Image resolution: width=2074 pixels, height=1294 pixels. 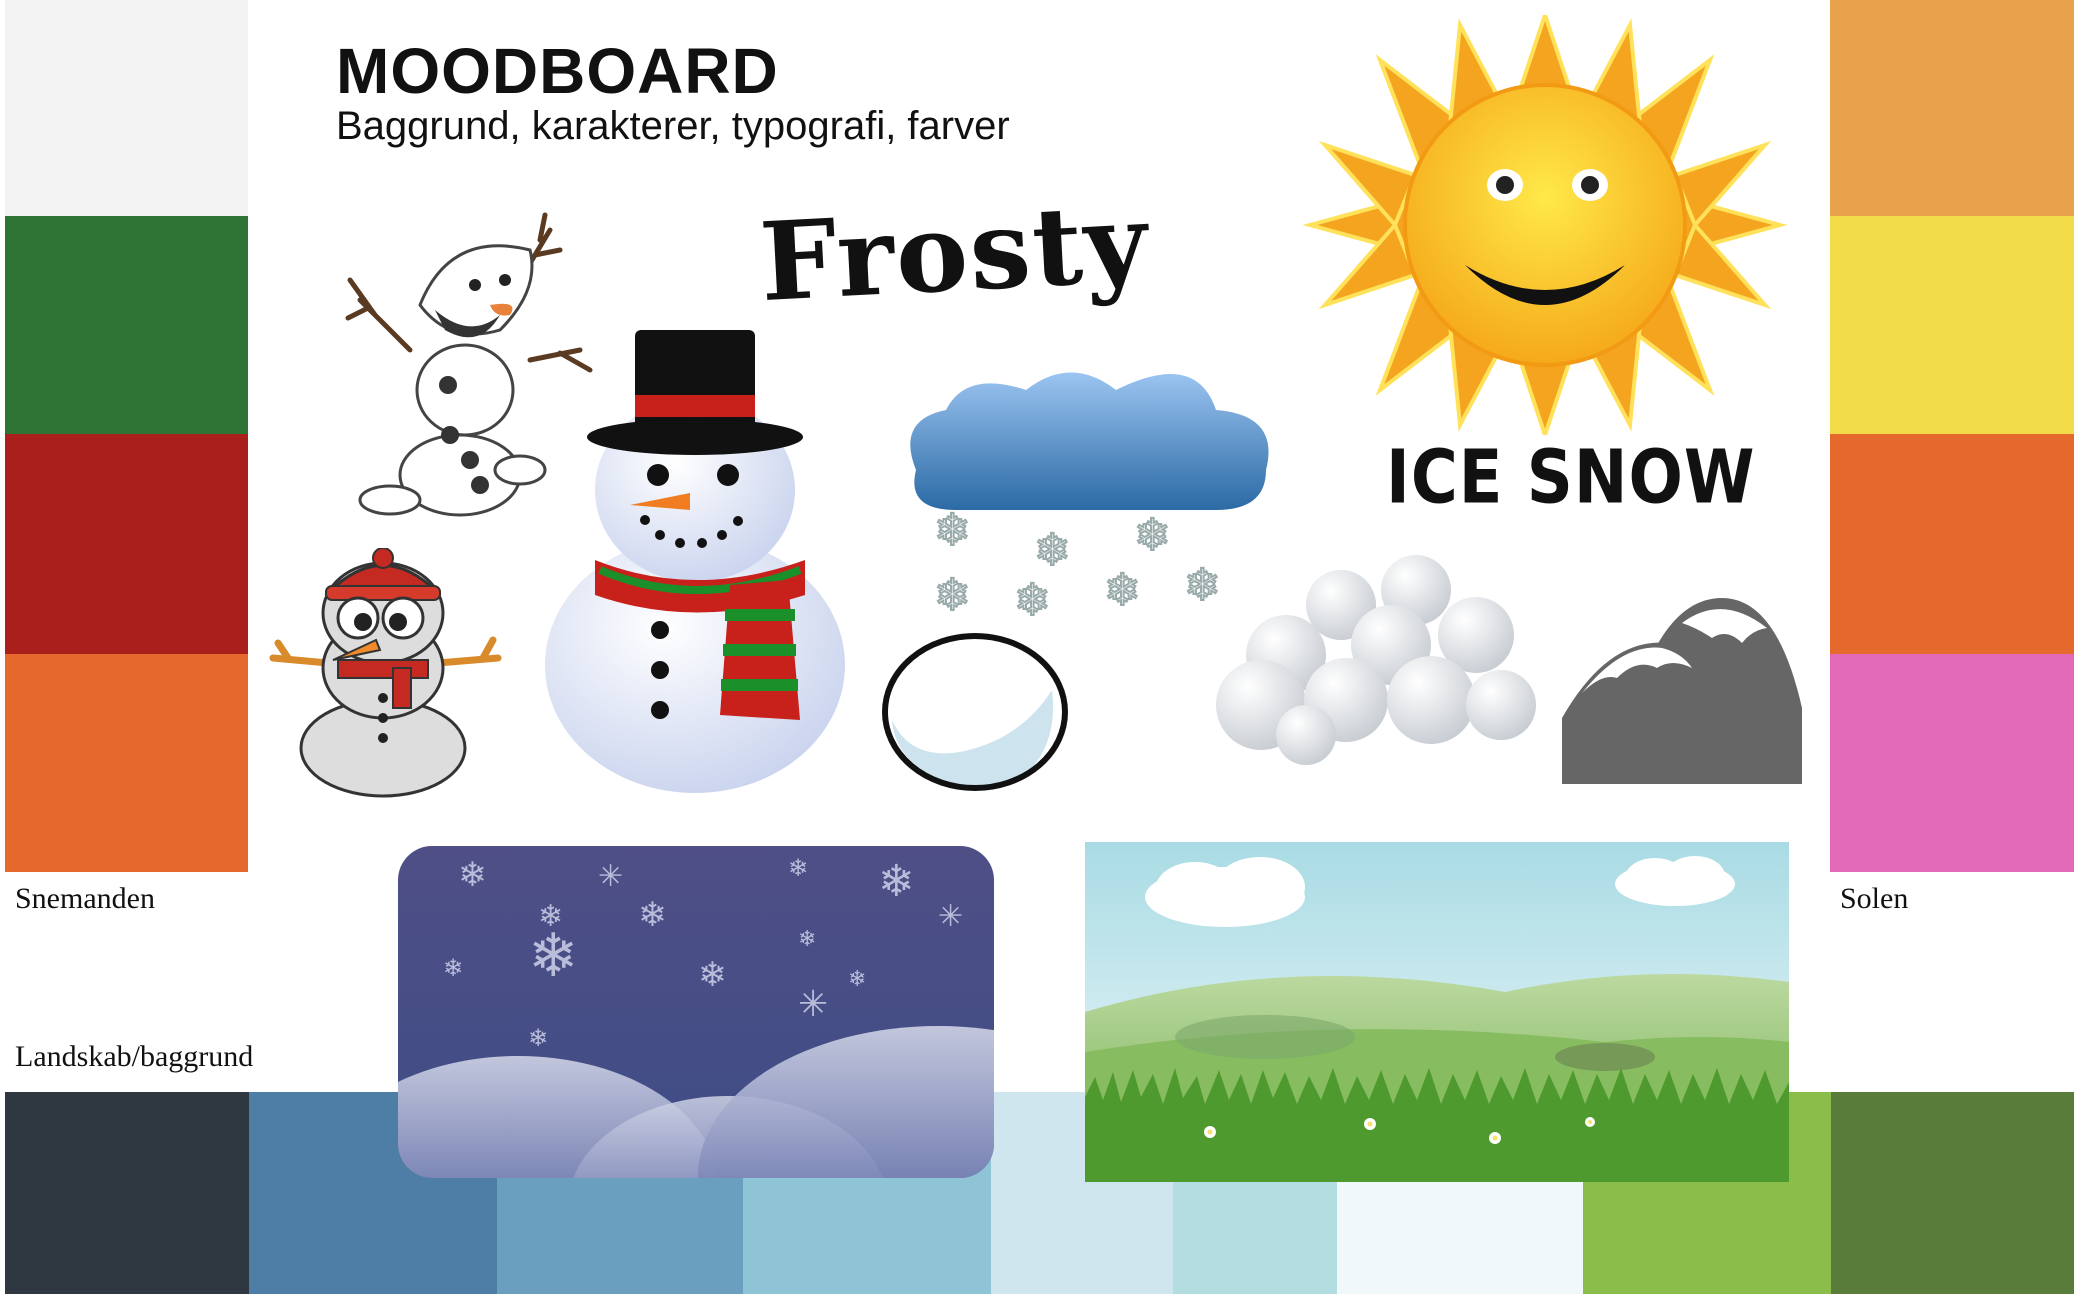 I want to click on frosty-typography: Frosty, so click(x=954, y=253).